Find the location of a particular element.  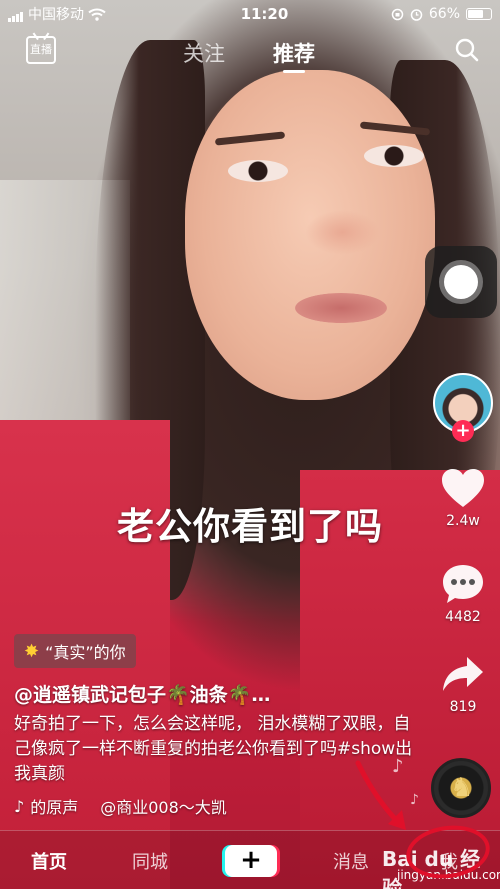

signal-icon is located at coordinates (16, 14).